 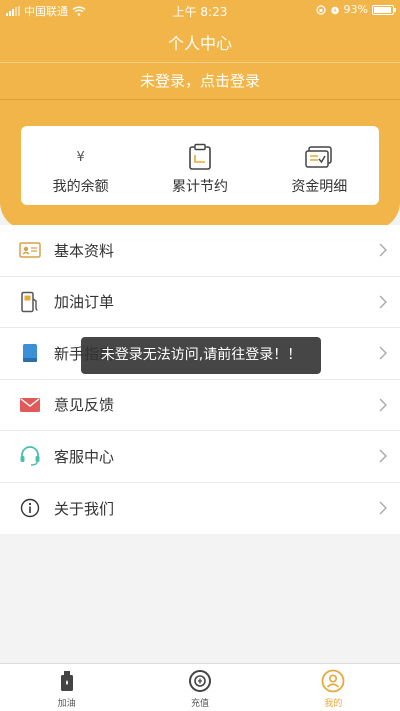 What do you see at coordinates (320, 9) in the screenshot?
I see `lock-rotation-icon` at bounding box center [320, 9].